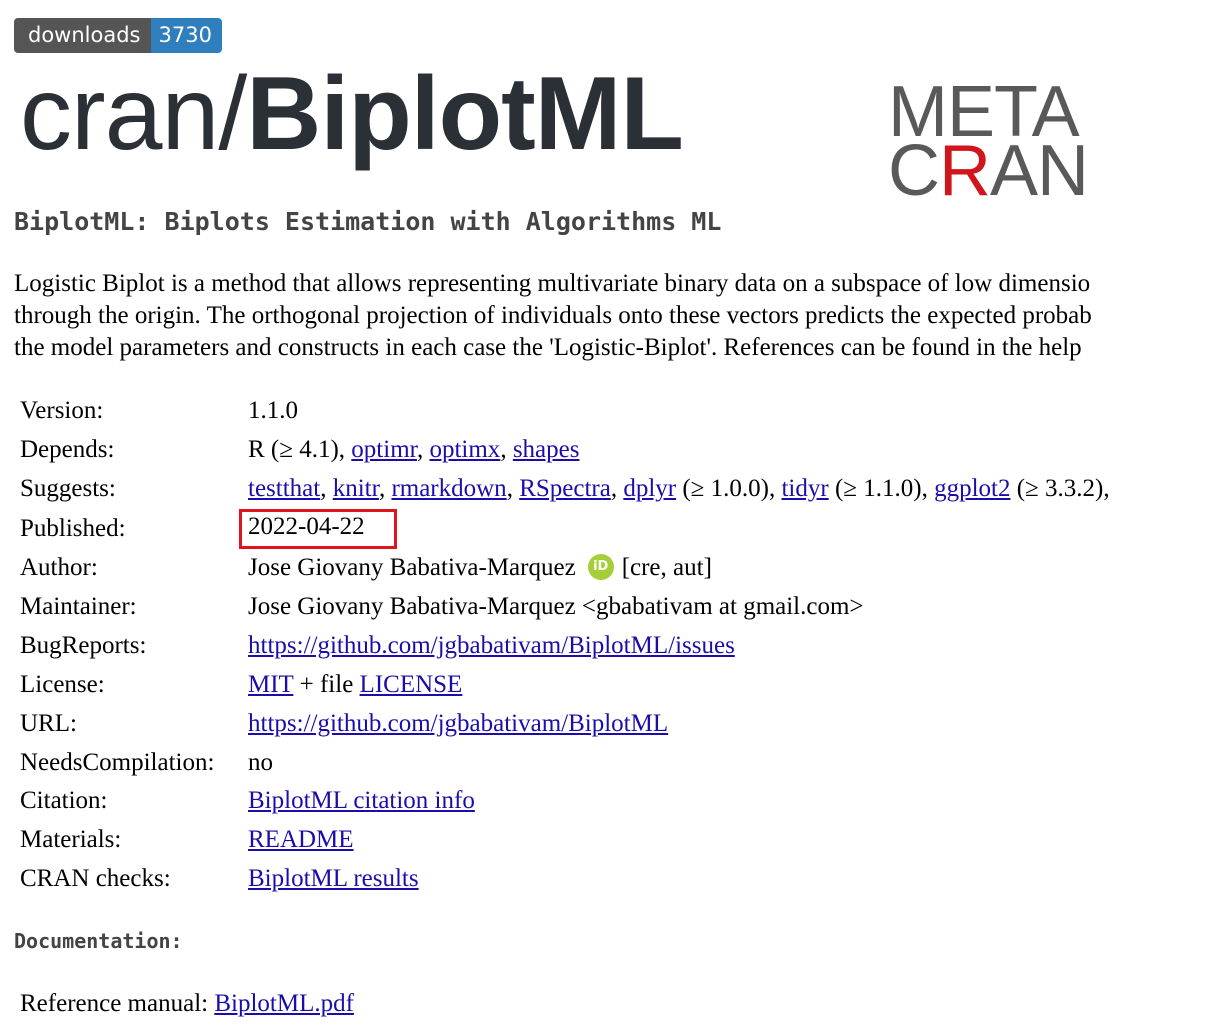  Describe the element at coordinates (914, 171) in the screenshot. I see `logo-c: C` at that location.